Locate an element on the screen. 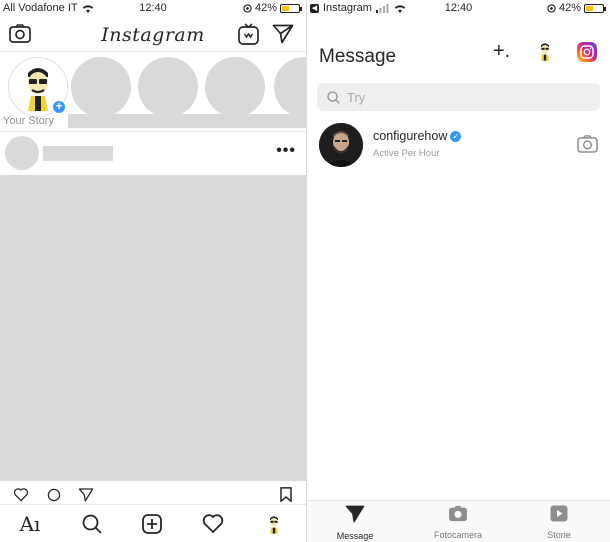 The height and width of the screenshot is (542, 610). avatar is located at coordinates (341, 145).